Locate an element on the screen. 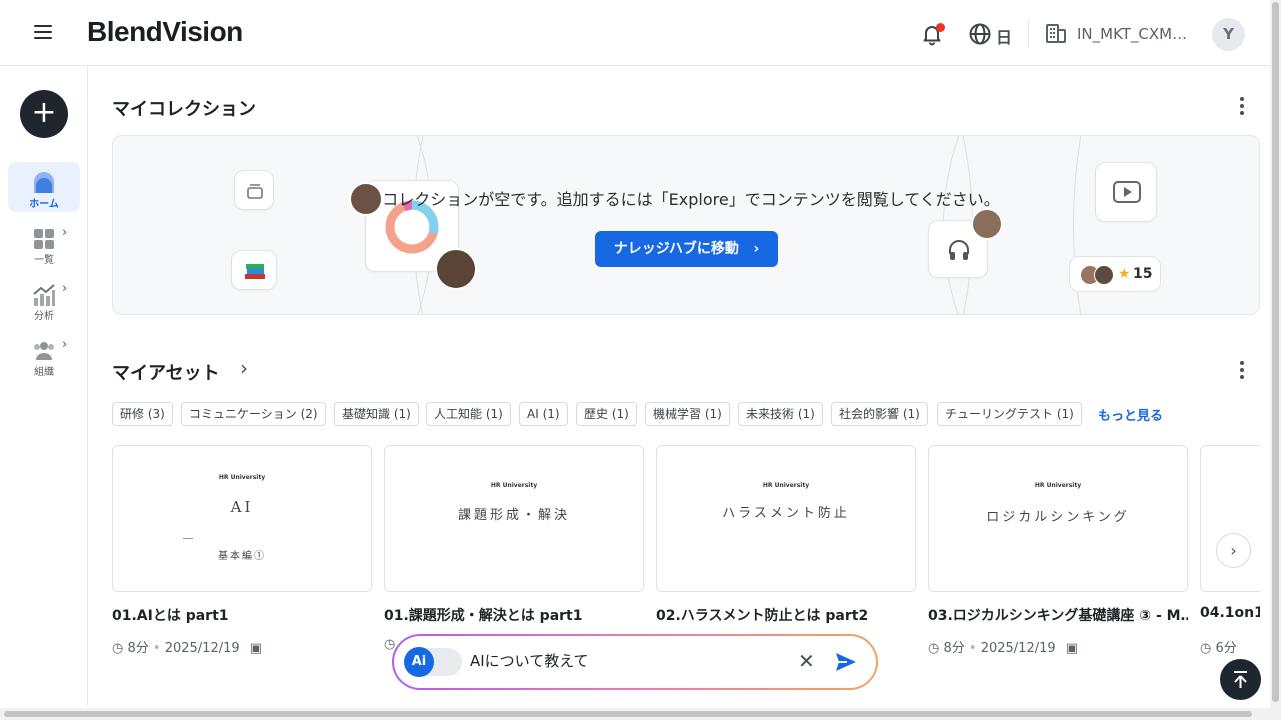  books-tile is located at coordinates (254, 270).